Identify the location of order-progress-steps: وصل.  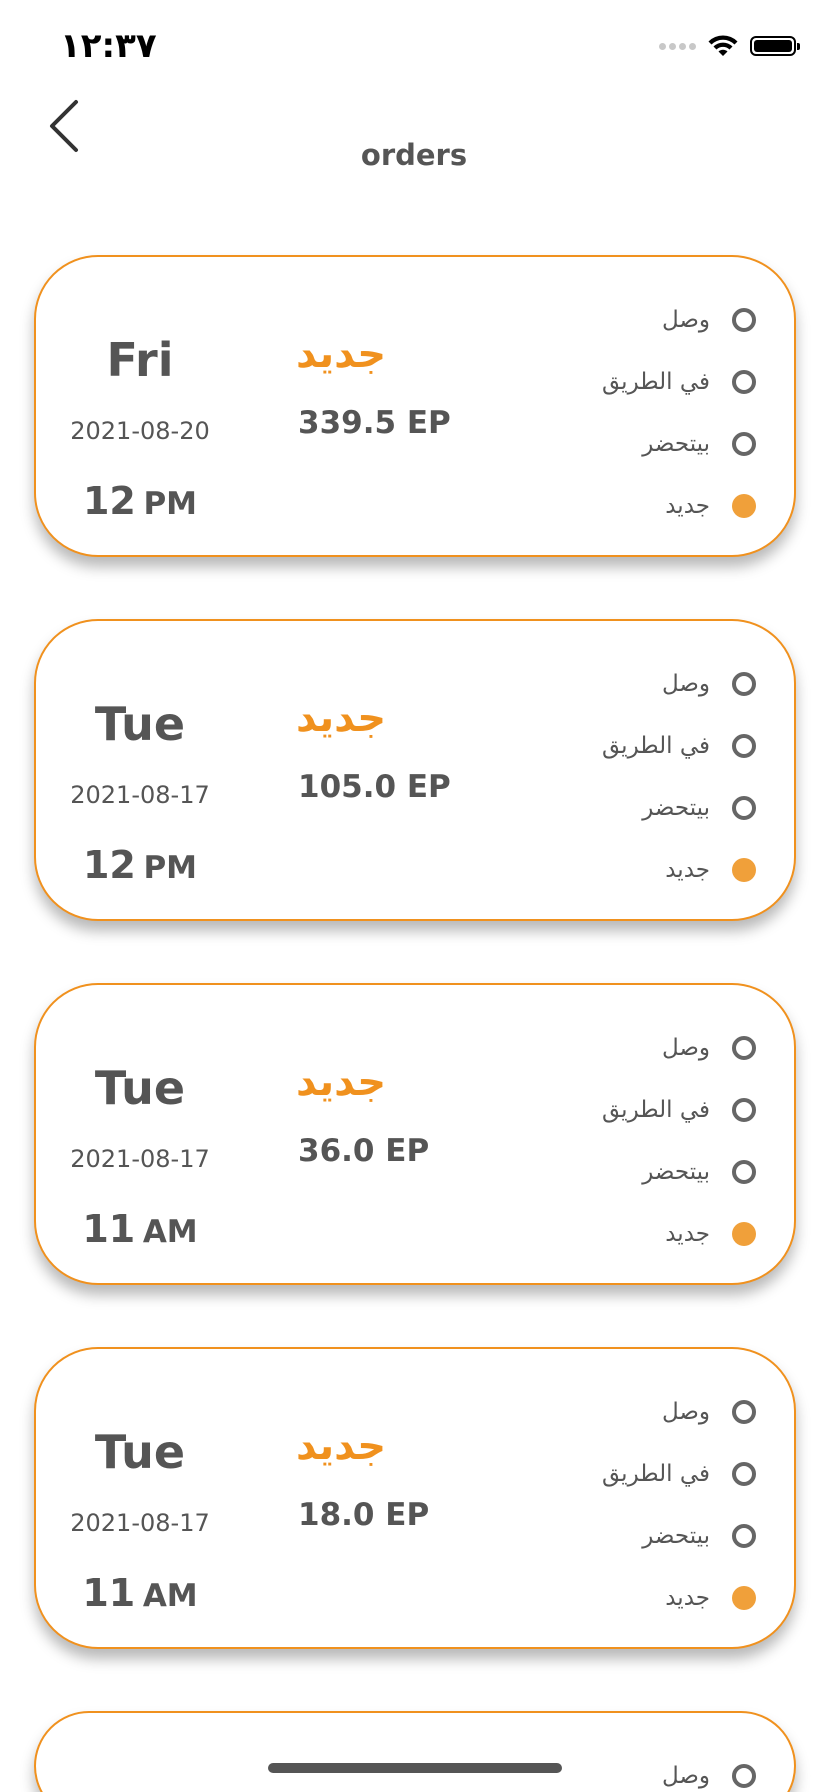
(709, 1777).